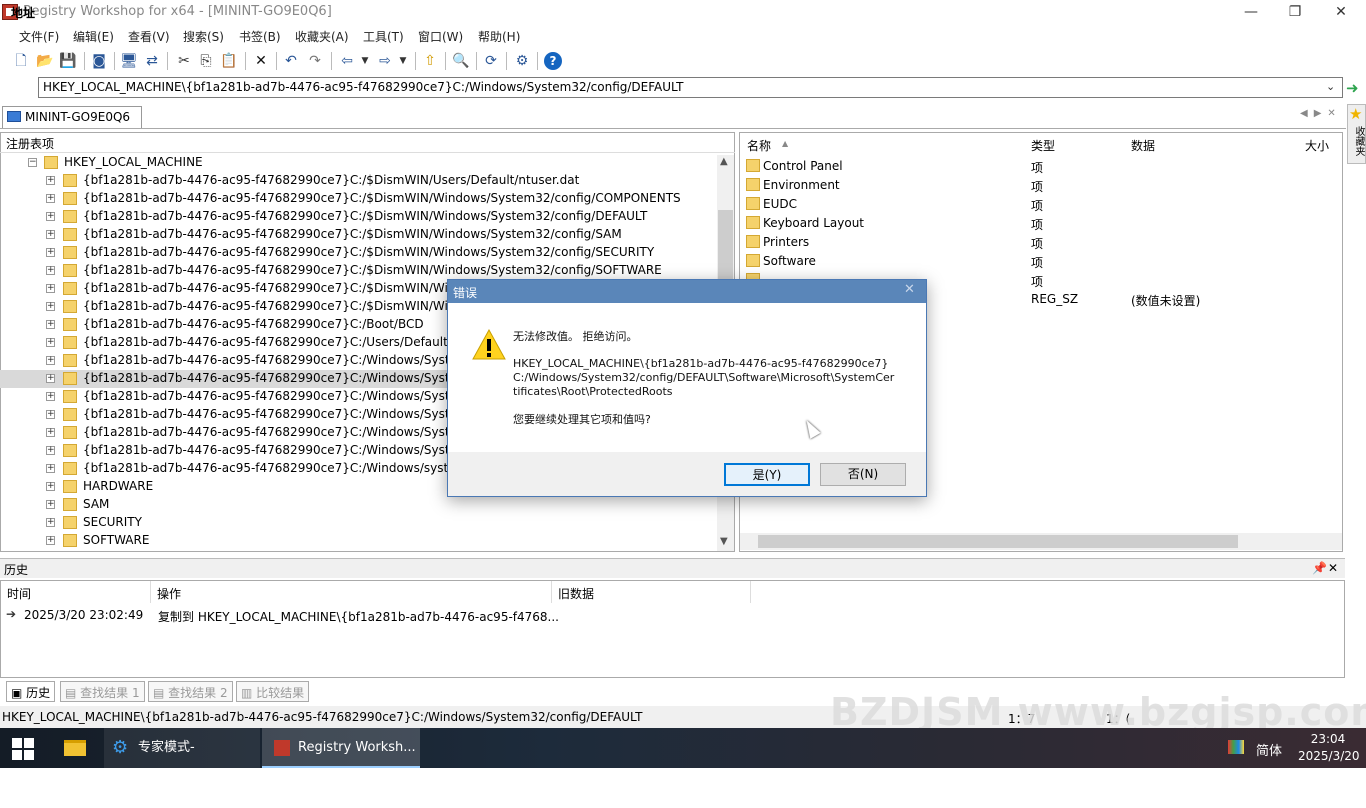 The image size is (1366, 808). Describe the element at coordinates (32, 162) in the screenshot. I see `collapse-icon: −` at that location.